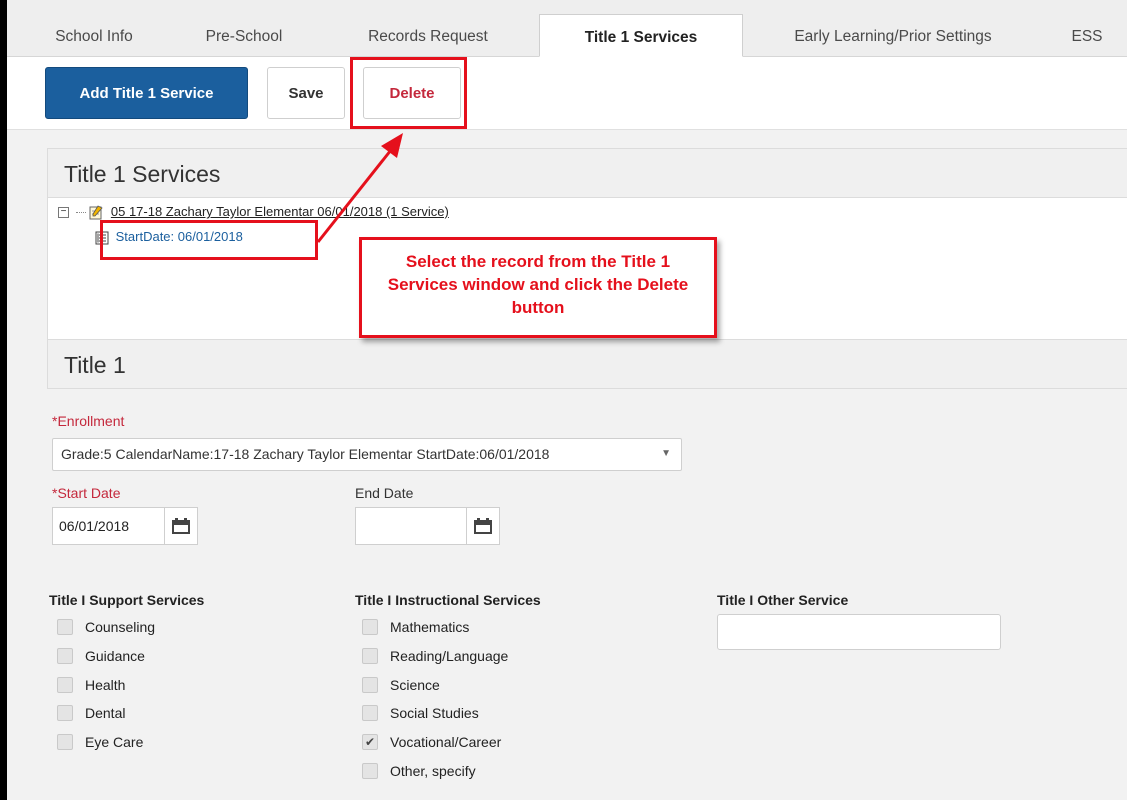 This screenshot has height=800, width=1127. I want to click on start-date-input: 06/01/2018, so click(108, 526).